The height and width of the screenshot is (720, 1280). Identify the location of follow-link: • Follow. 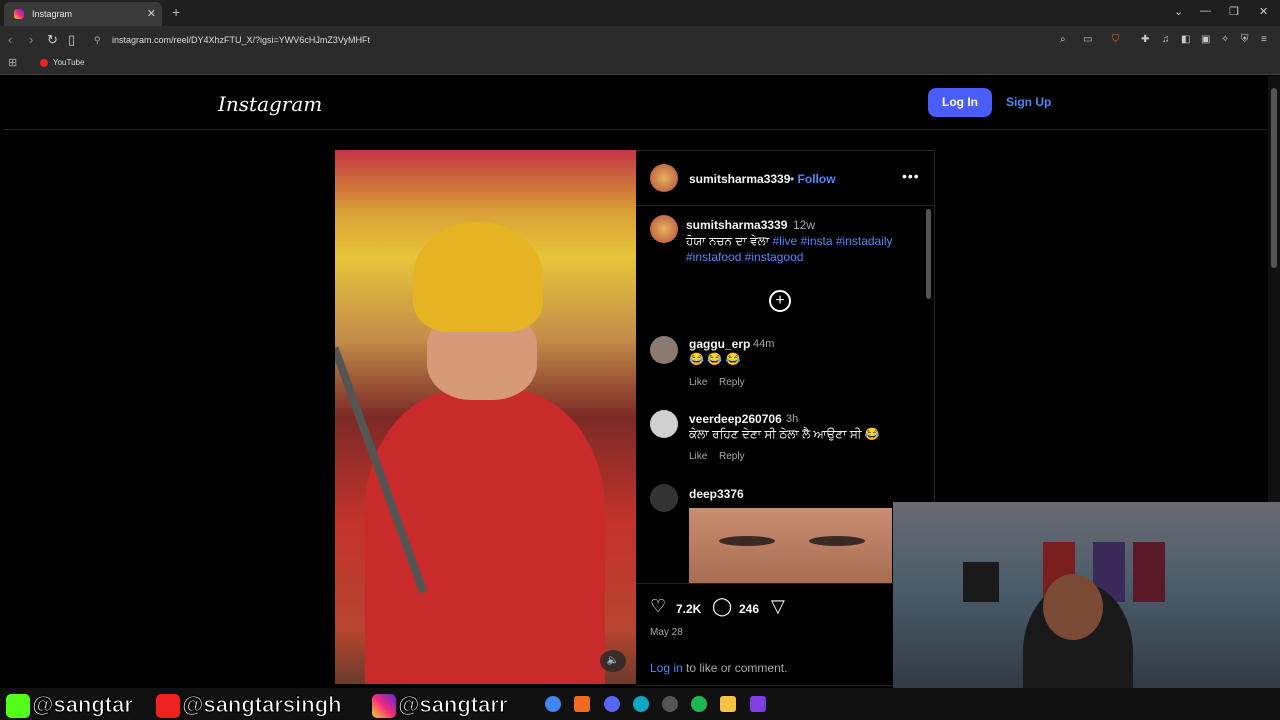
(813, 179).